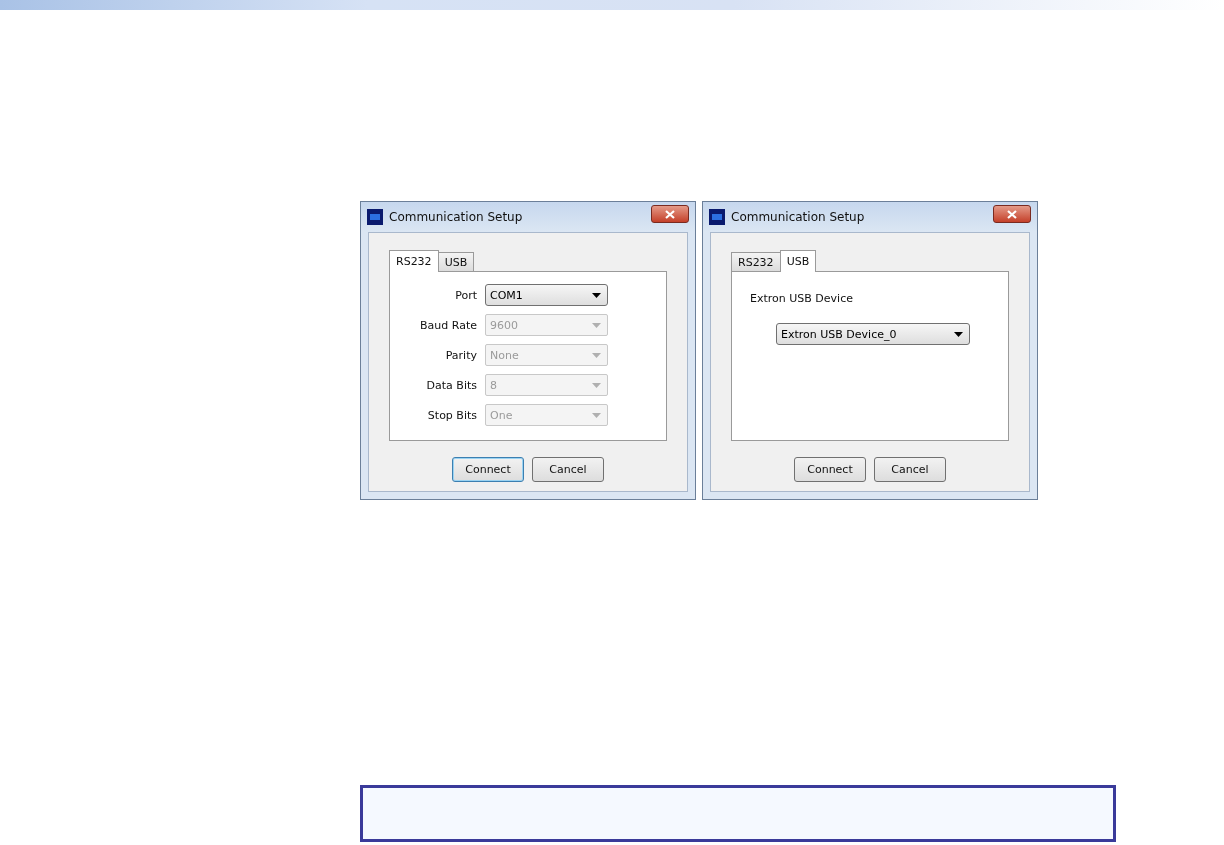 This screenshot has width=1224, height=845. I want to click on dropdown: Extron USB Device_0, so click(873, 334).